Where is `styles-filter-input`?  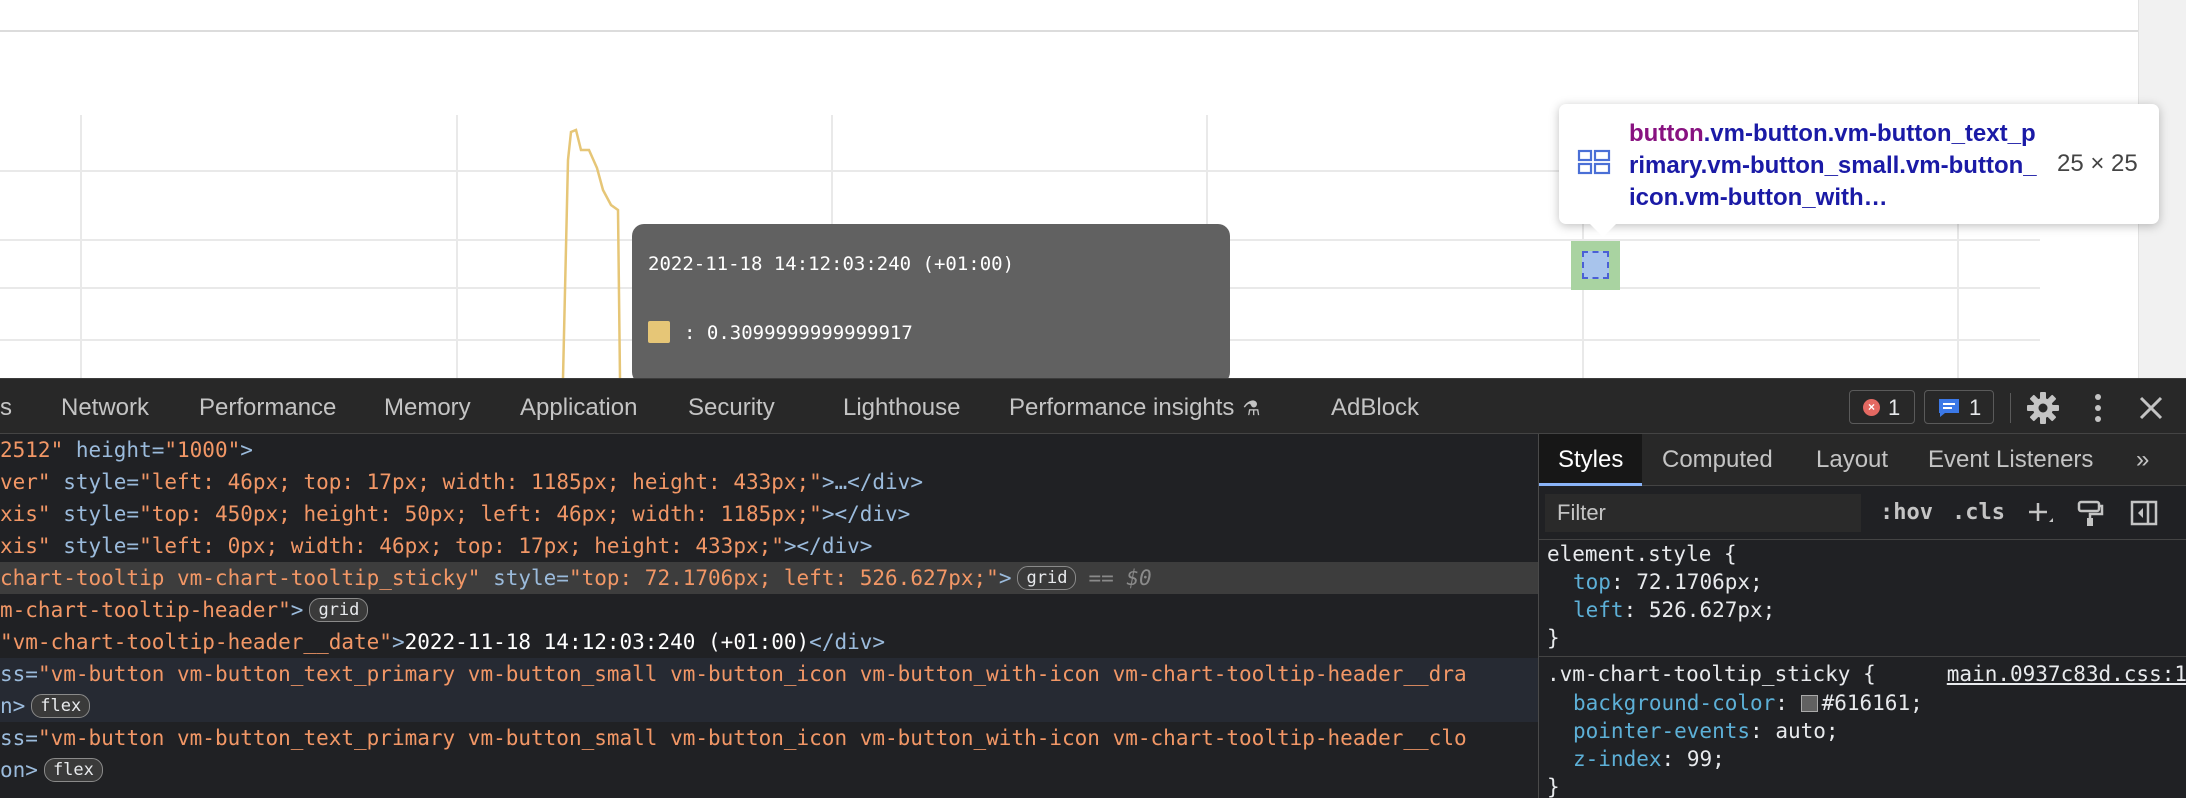
styles-filter-input is located at coordinates (1703, 513).